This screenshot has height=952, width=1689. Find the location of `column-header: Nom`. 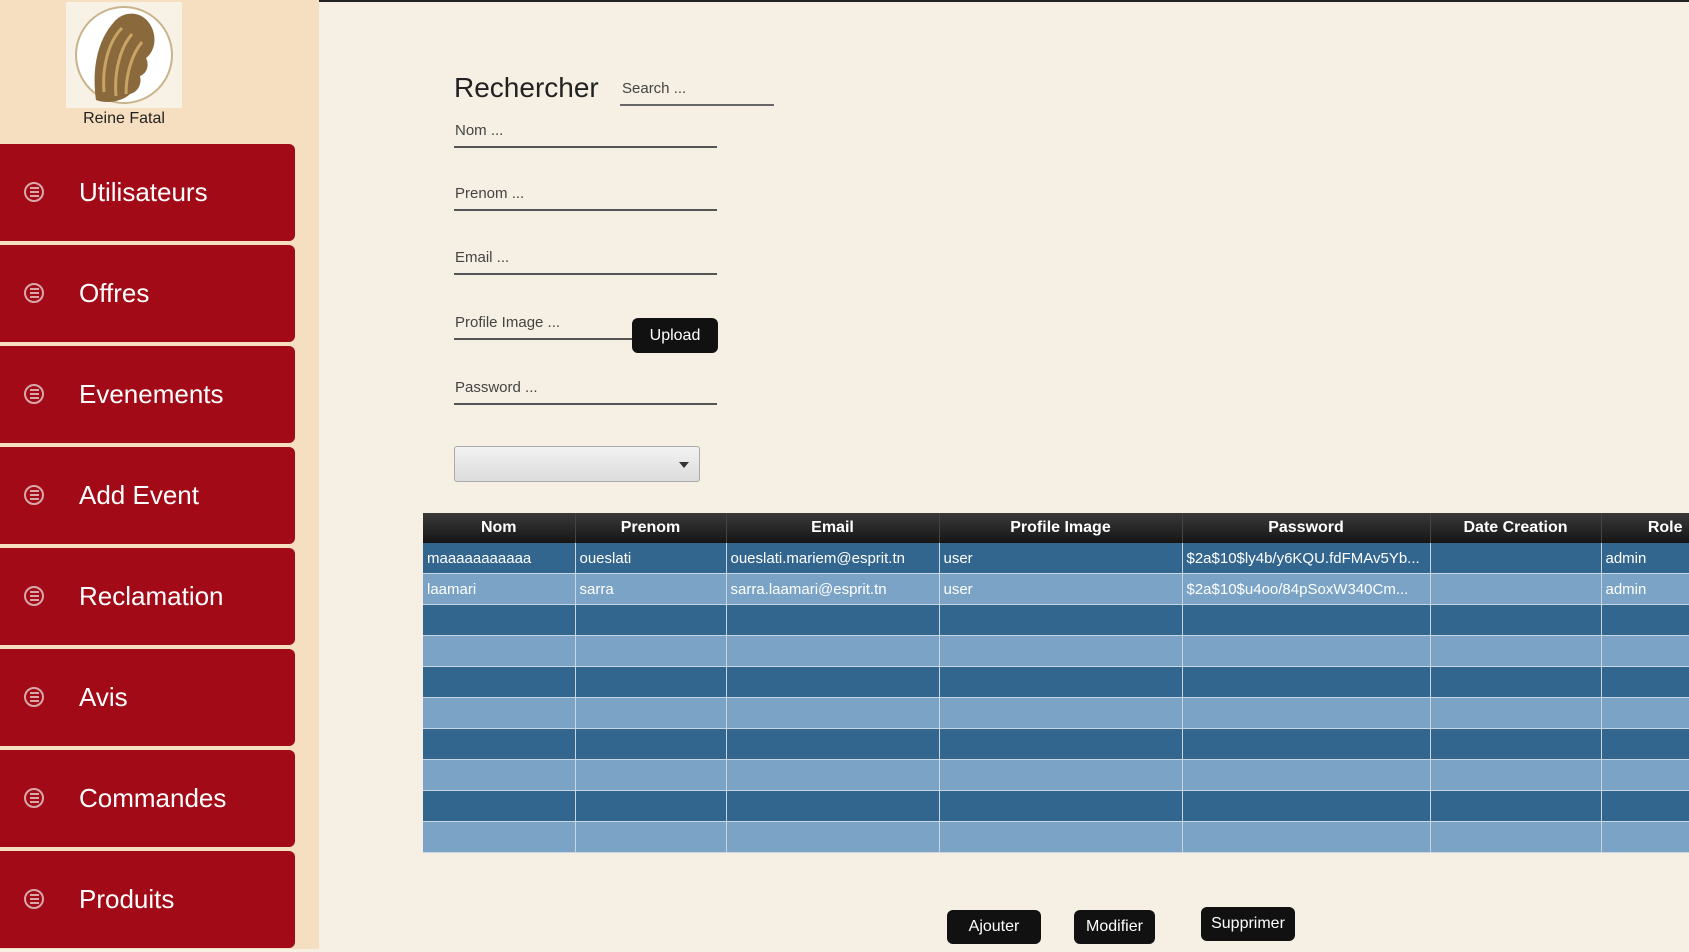

column-header: Nom is located at coordinates (499, 528).